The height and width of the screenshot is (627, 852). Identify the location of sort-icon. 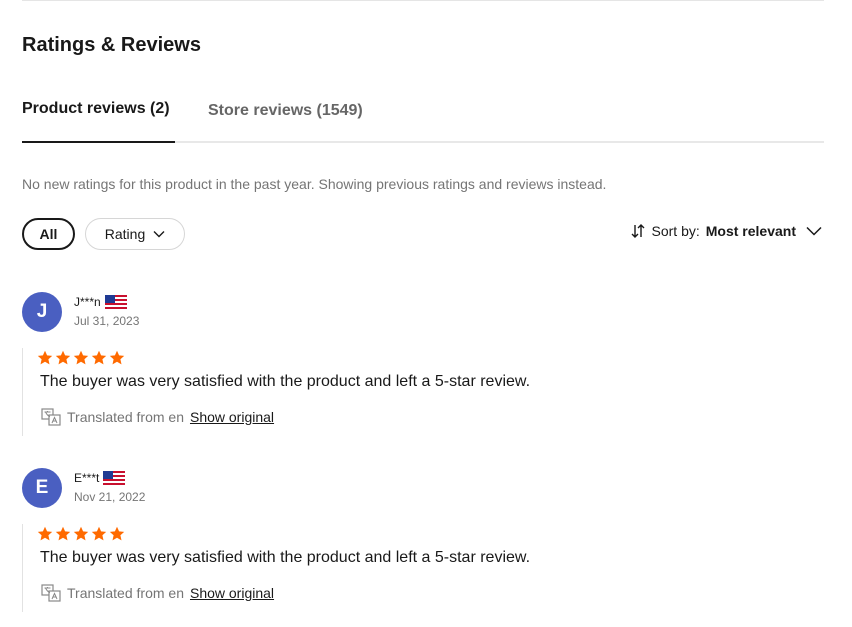
(637, 231).